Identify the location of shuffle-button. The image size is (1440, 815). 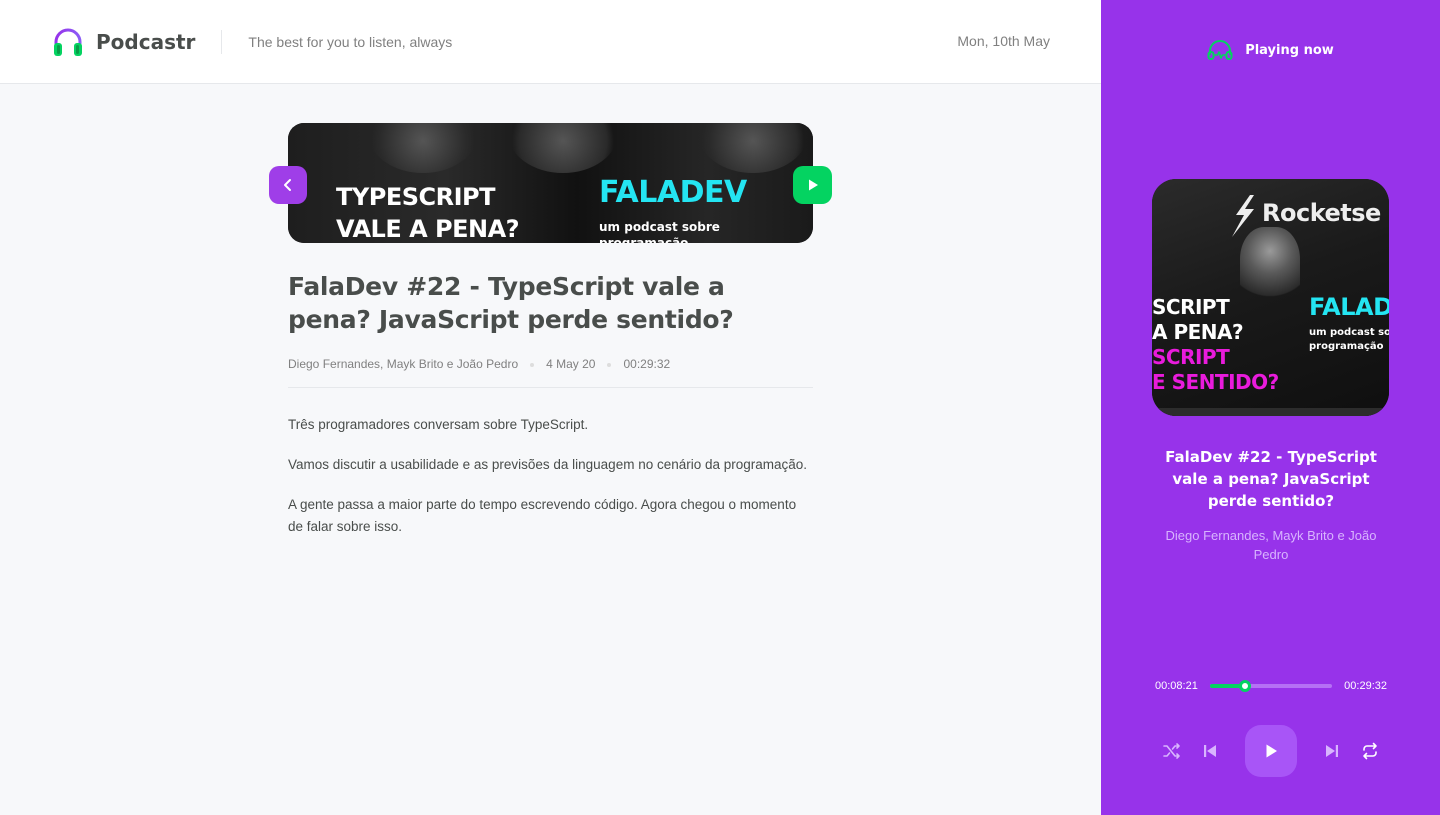
(1172, 751).